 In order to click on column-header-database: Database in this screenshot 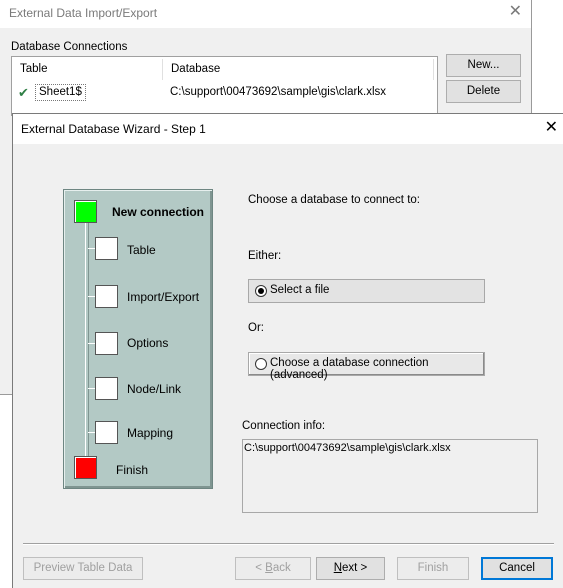, I will do `click(299, 69)`.